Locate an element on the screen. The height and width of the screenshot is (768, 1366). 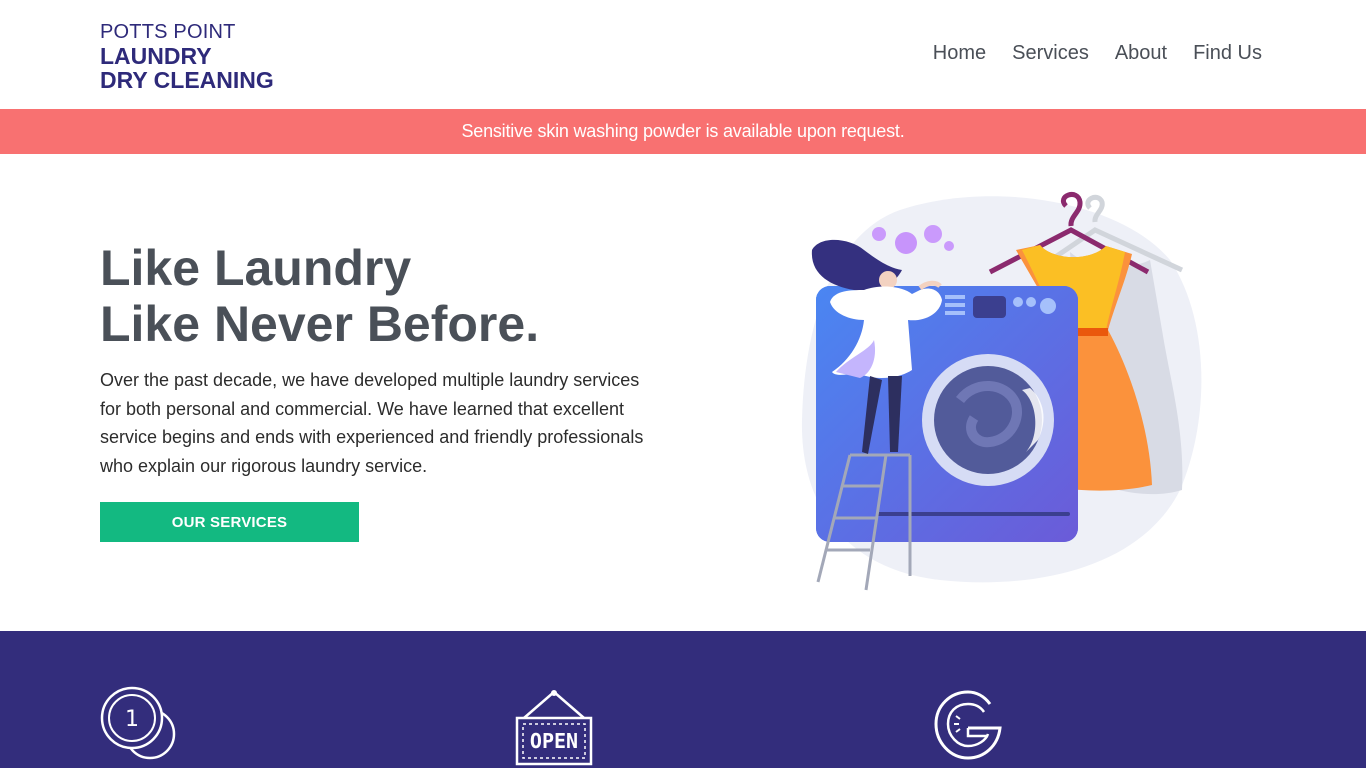
google-icon is located at coordinates (968, 725).